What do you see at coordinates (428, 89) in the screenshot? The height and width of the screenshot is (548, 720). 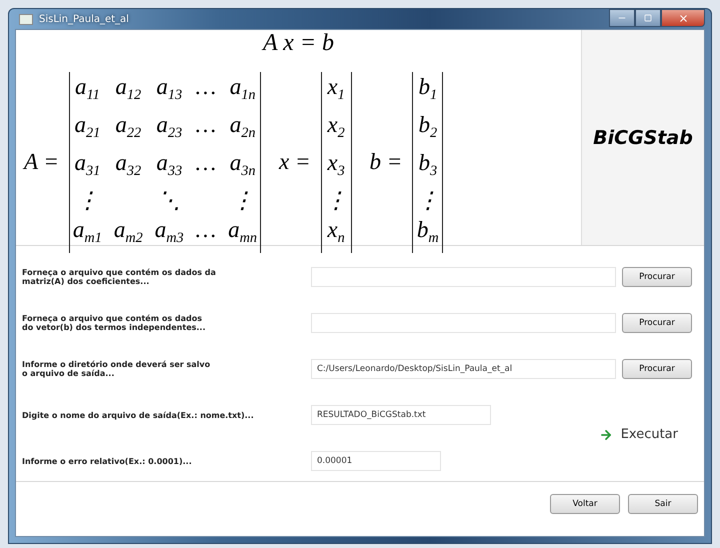 I see `matrix-entry: b$_{1}$` at bounding box center [428, 89].